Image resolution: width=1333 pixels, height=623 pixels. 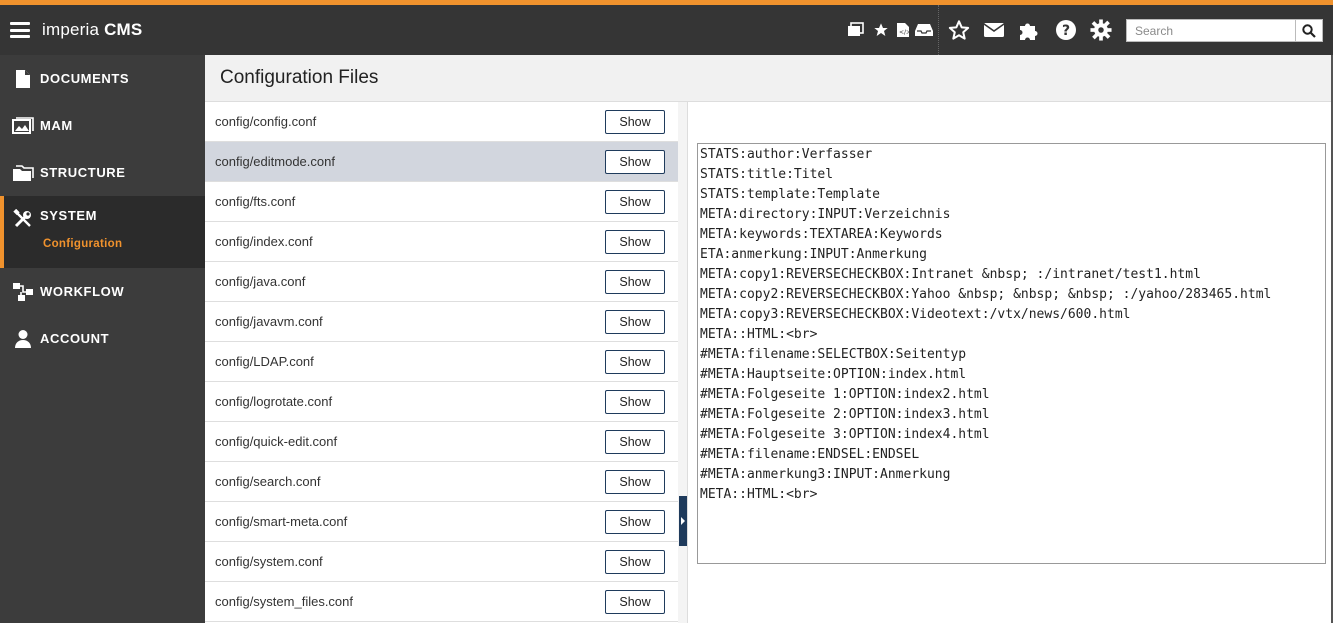 What do you see at coordinates (441, 562) in the screenshot?
I see `file-row: config/system.conf Show` at bounding box center [441, 562].